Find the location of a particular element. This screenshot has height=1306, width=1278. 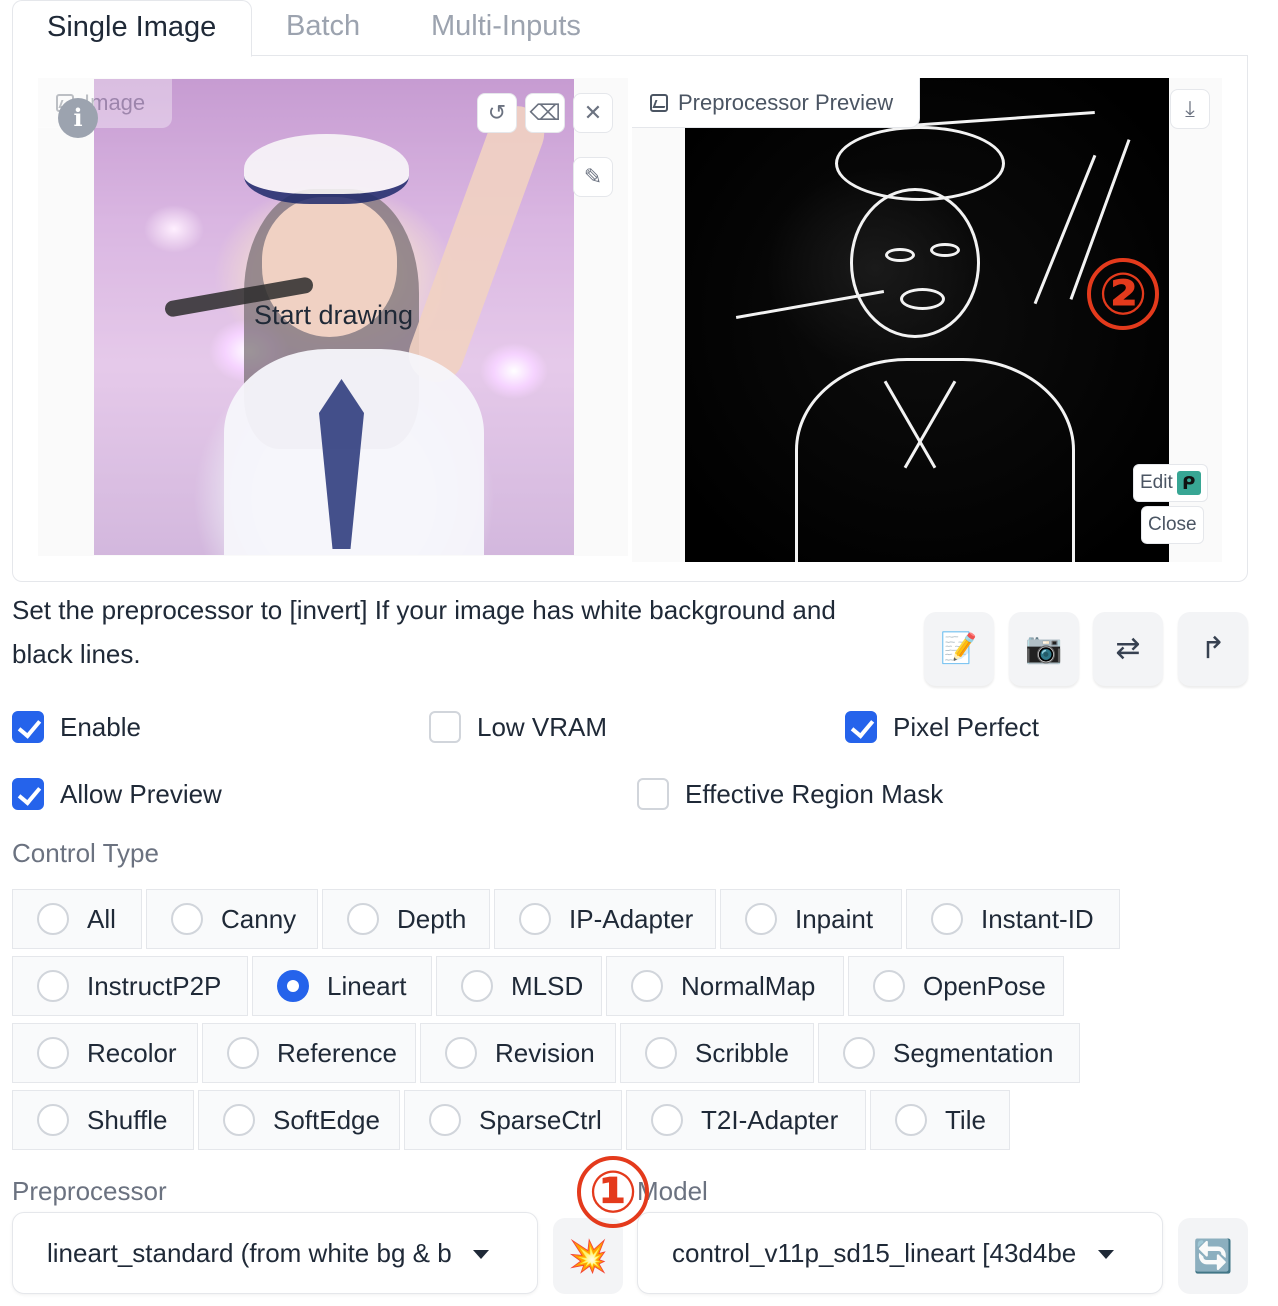

tab-bar: Single Image Batch Multi-Inputs is located at coordinates (630, 28).